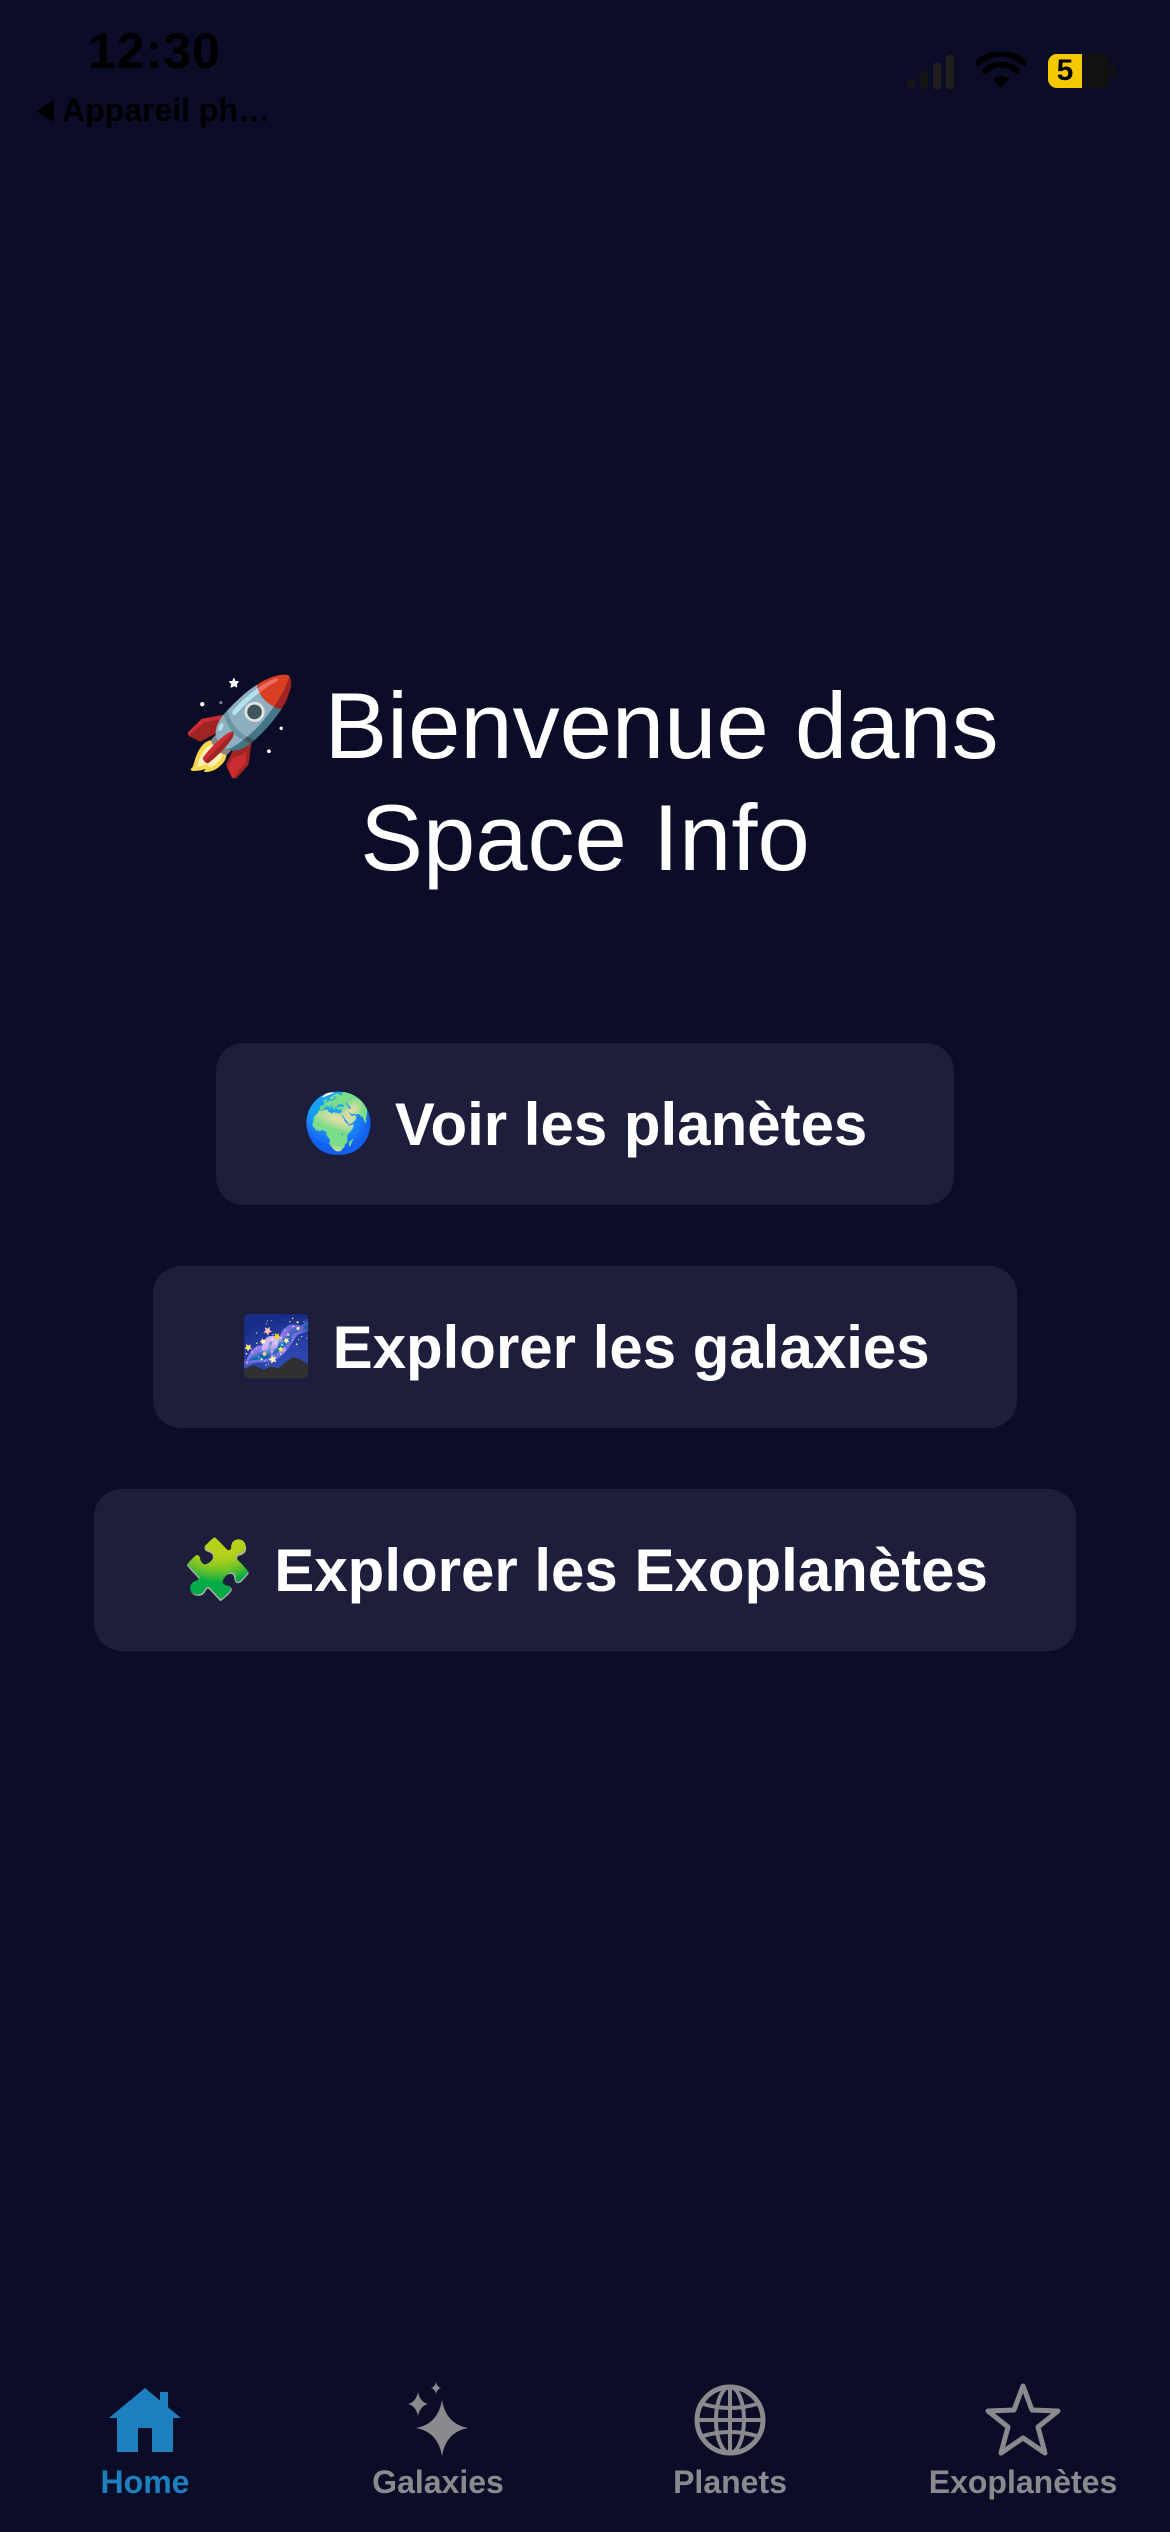 This screenshot has height=2532, width=1170. I want to click on tab-home: Home, so click(145, 2440).